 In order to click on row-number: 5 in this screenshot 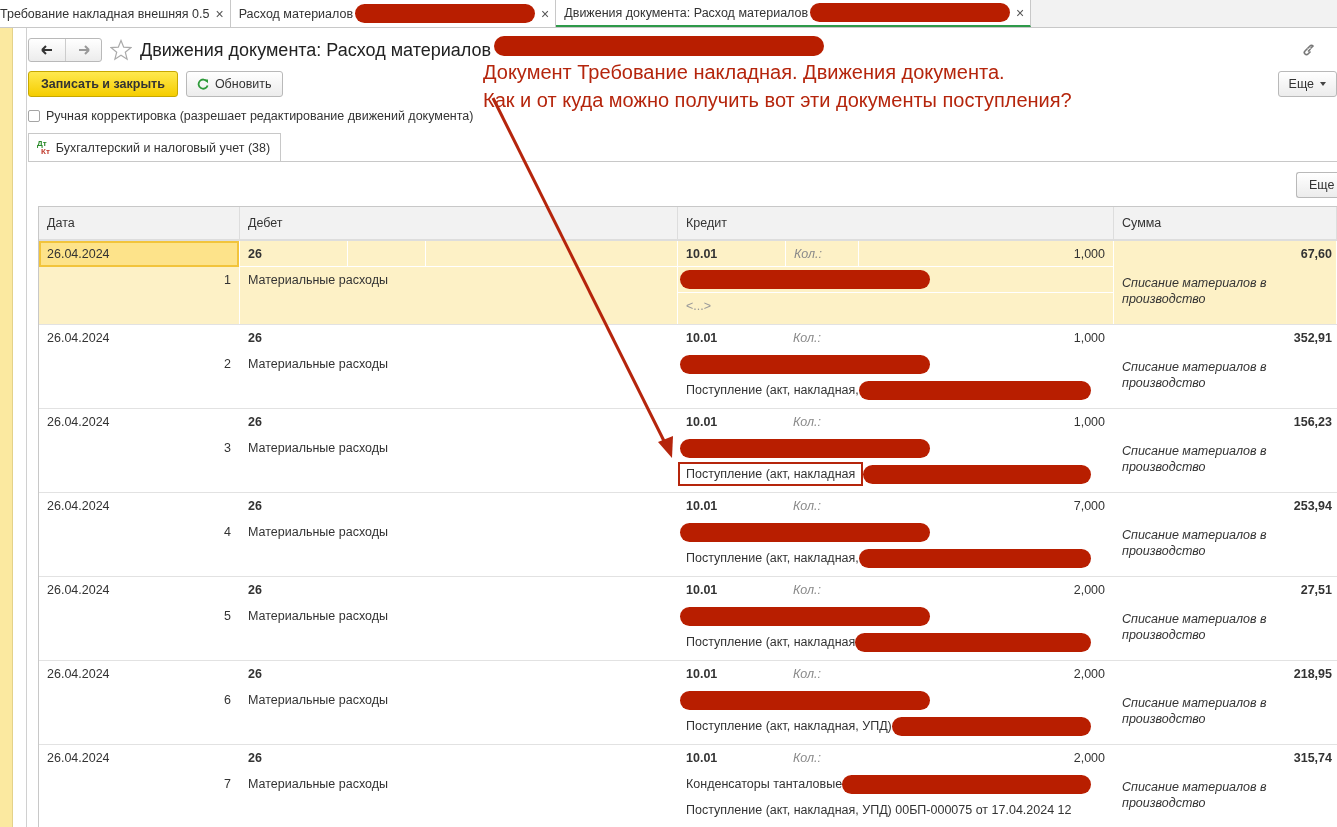, I will do `click(227, 616)`.